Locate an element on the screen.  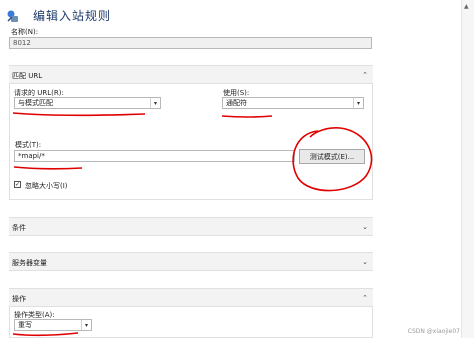
name-field: 8012 is located at coordinates (190, 43).